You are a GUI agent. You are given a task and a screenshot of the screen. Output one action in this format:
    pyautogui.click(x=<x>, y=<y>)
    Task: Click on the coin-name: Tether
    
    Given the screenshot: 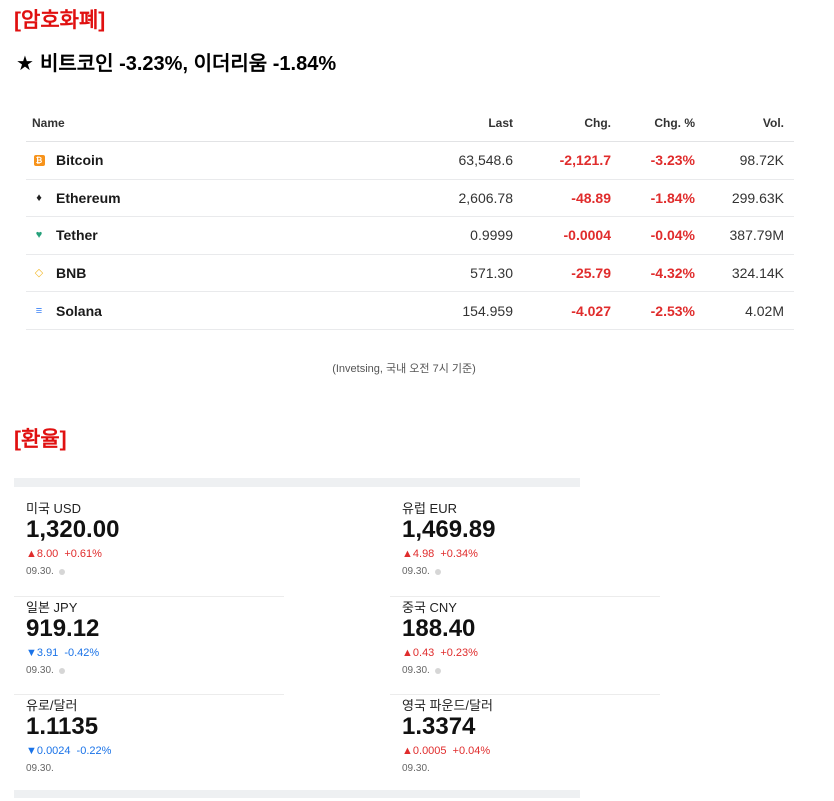 What is the action you would take?
    pyautogui.click(x=77, y=235)
    